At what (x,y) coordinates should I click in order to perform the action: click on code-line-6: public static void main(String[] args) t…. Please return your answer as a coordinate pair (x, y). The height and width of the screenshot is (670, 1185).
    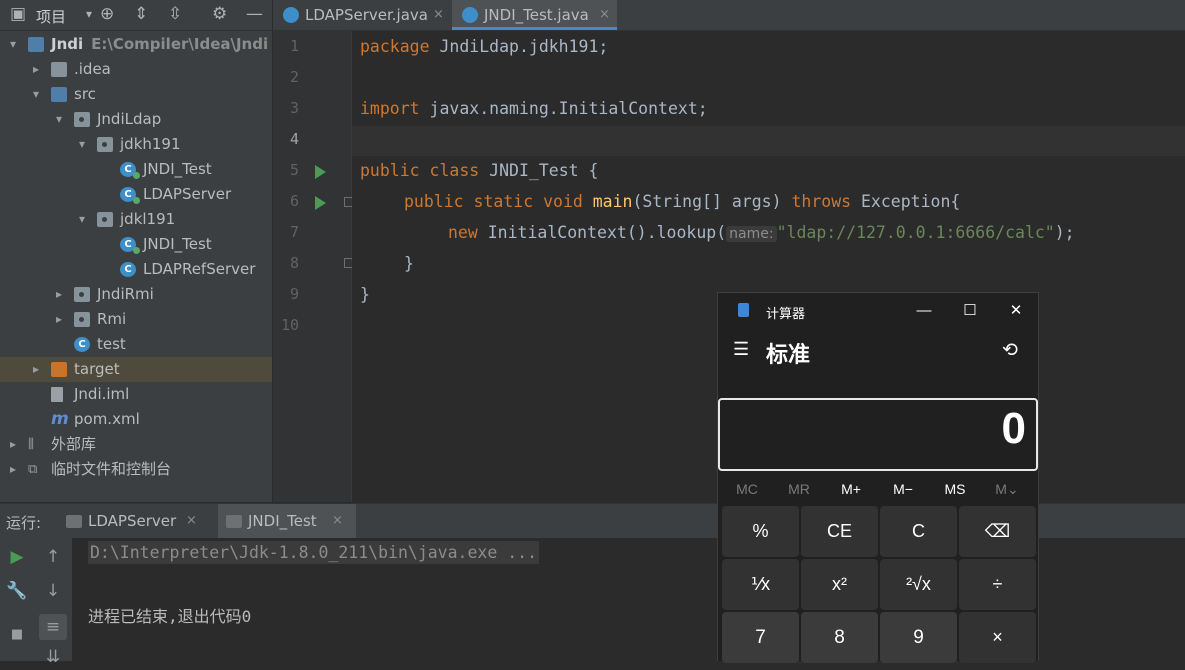
    Looking at the image, I should click on (682, 201).